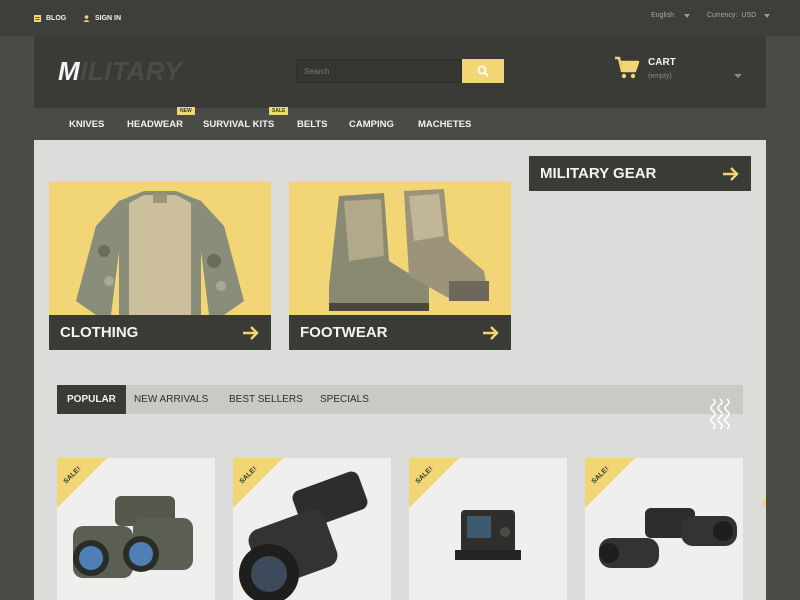 The height and width of the screenshot is (600, 800). I want to click on tab-popular: POPULAR, so click(91, 399).